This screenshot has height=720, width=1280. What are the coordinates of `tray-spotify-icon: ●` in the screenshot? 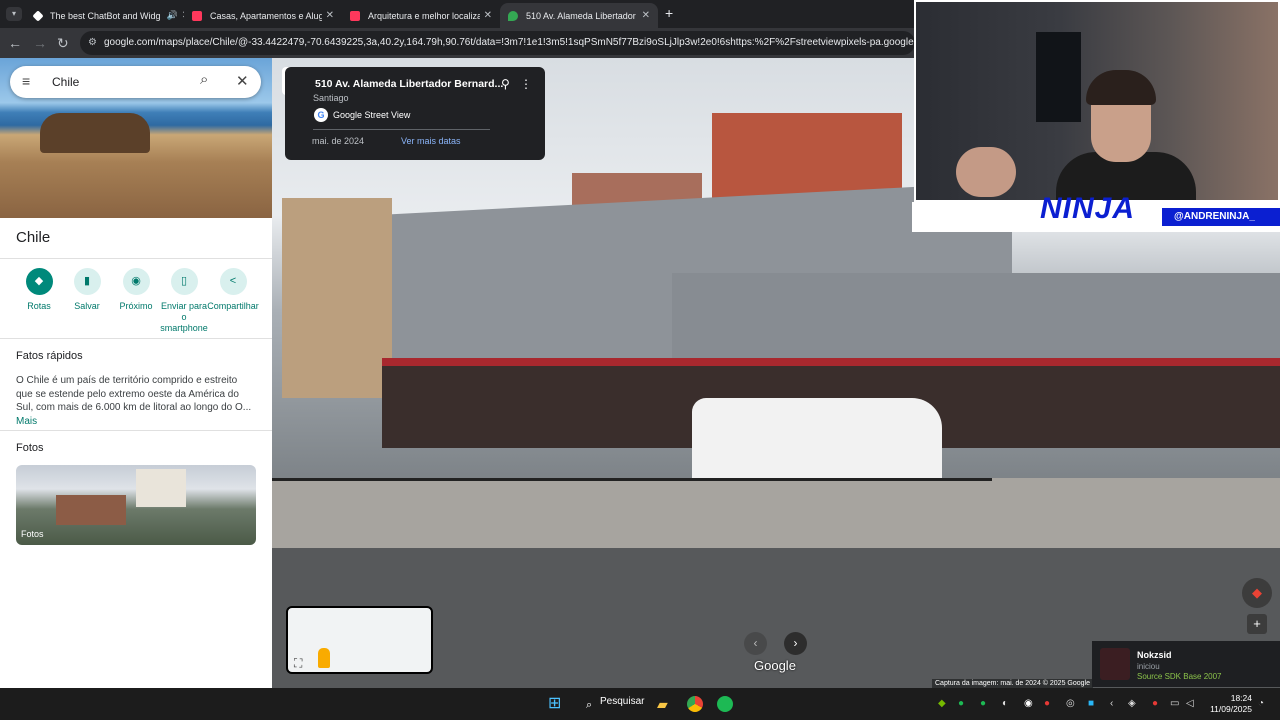 It's located at (961, 703).